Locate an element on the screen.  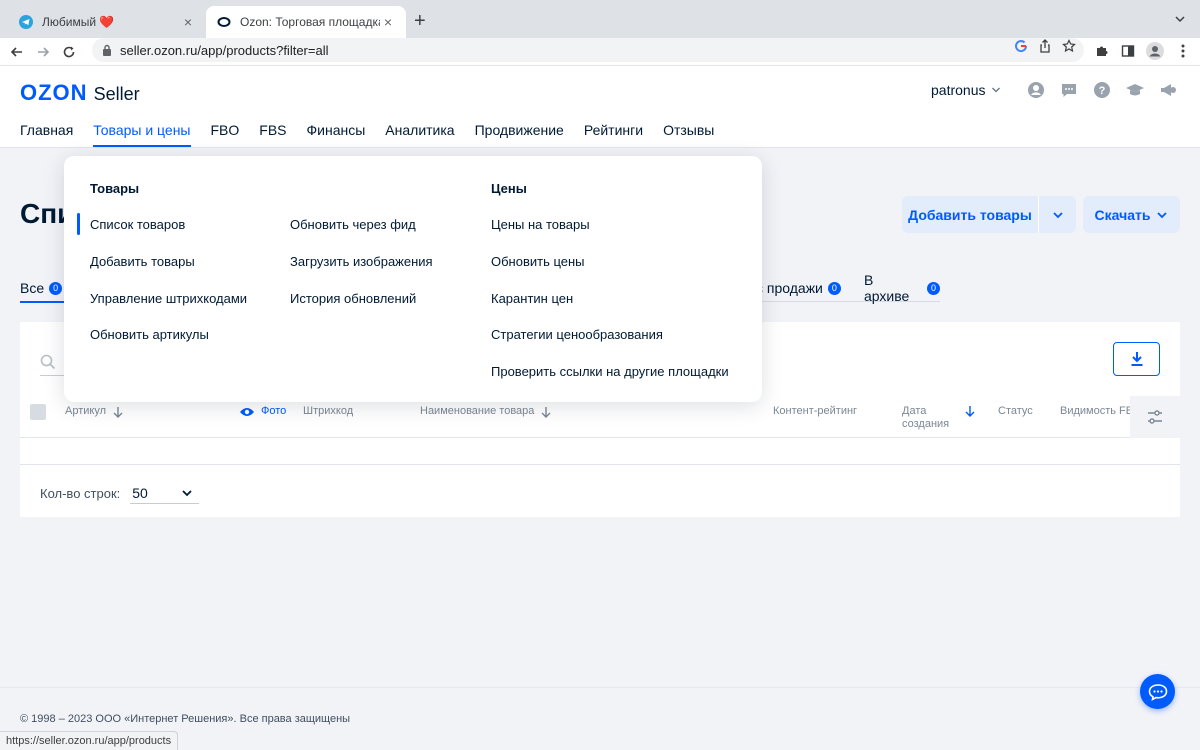
menu-item-pricing-strategies: Стратегии ценообразования is located at coordinates (577, 334).